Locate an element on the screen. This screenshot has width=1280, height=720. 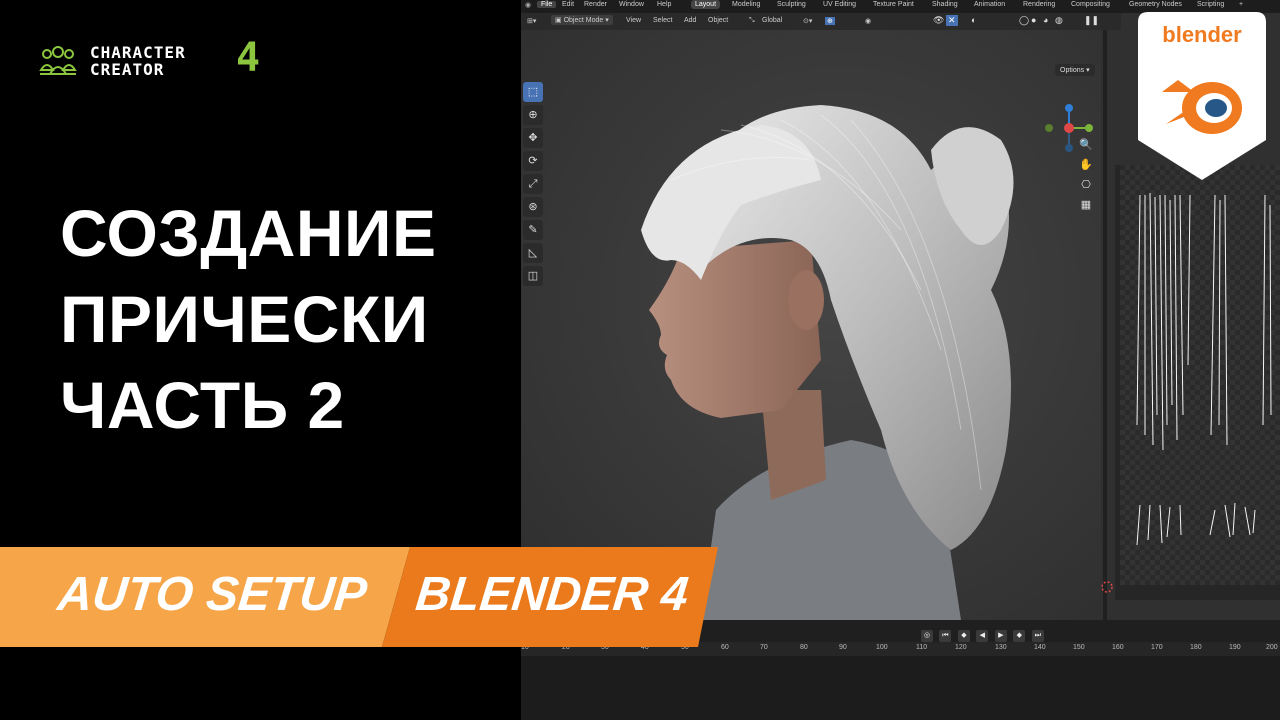
tab-texture-paint: Texture Paint is located at coordinates (893, 4).